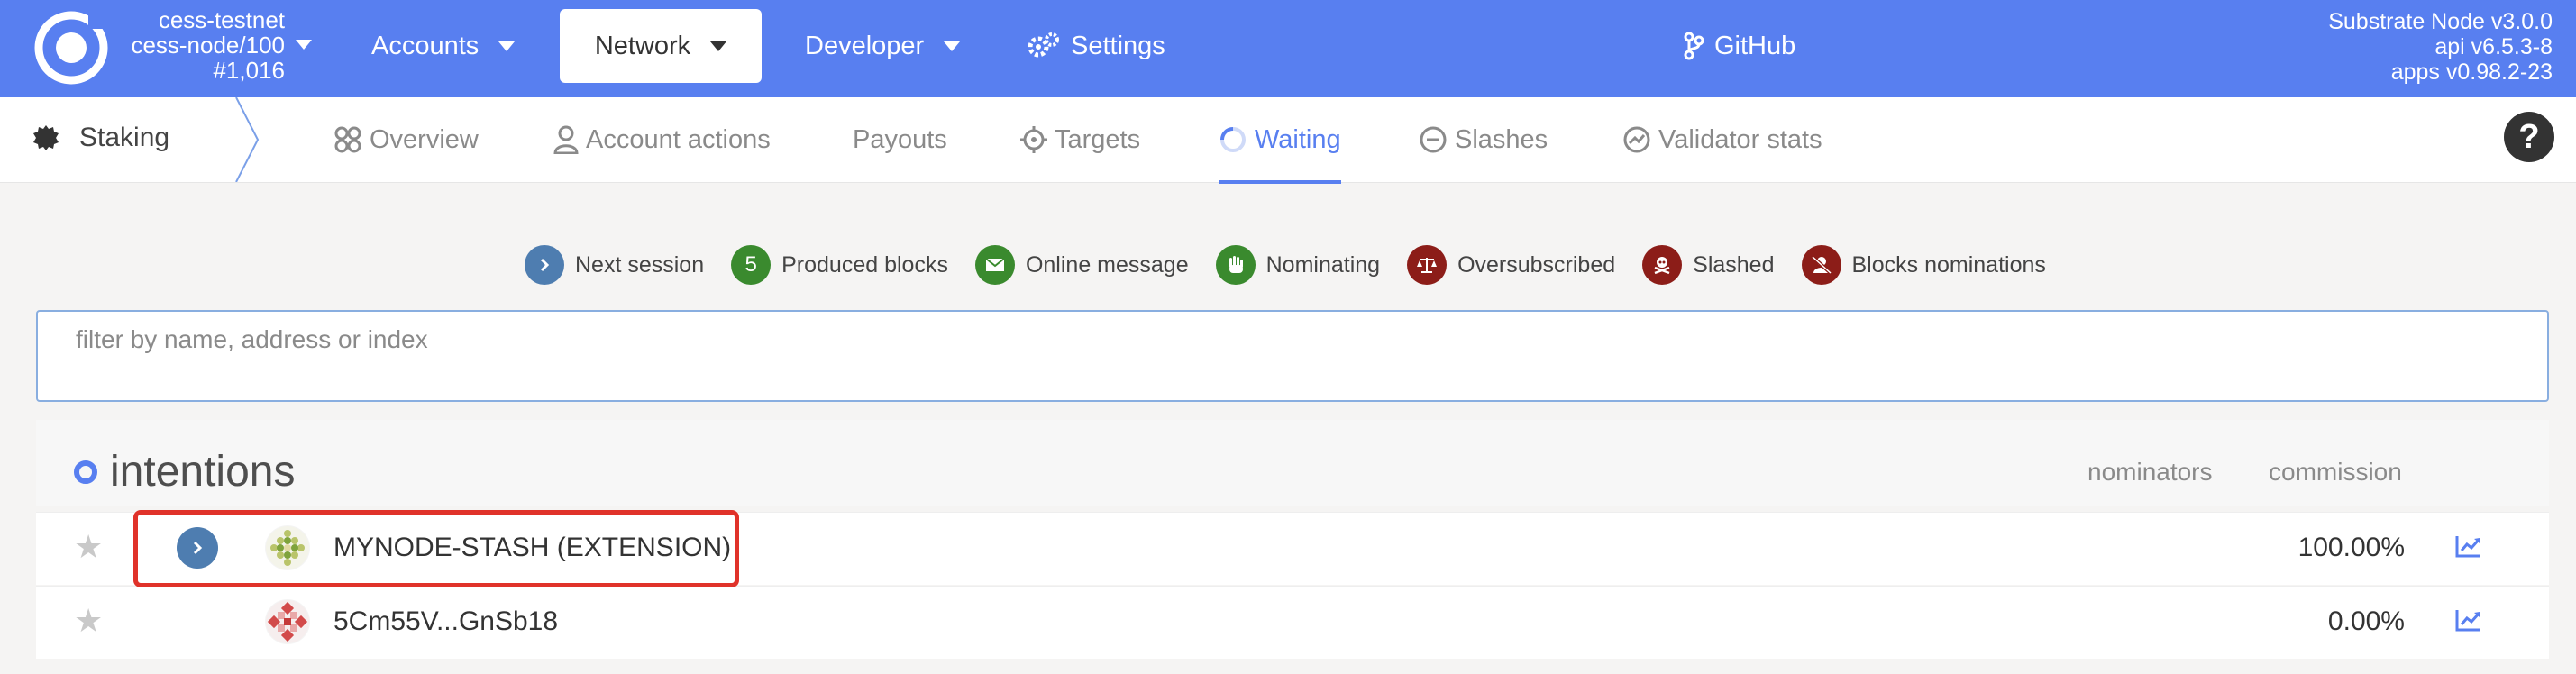 Image resolution: width=2576 pixels, height=674 pixels. What do you see at coordinates (1043, 45) in the screenshot?
I see `gears-icon` at bounding box center [1043, 45].